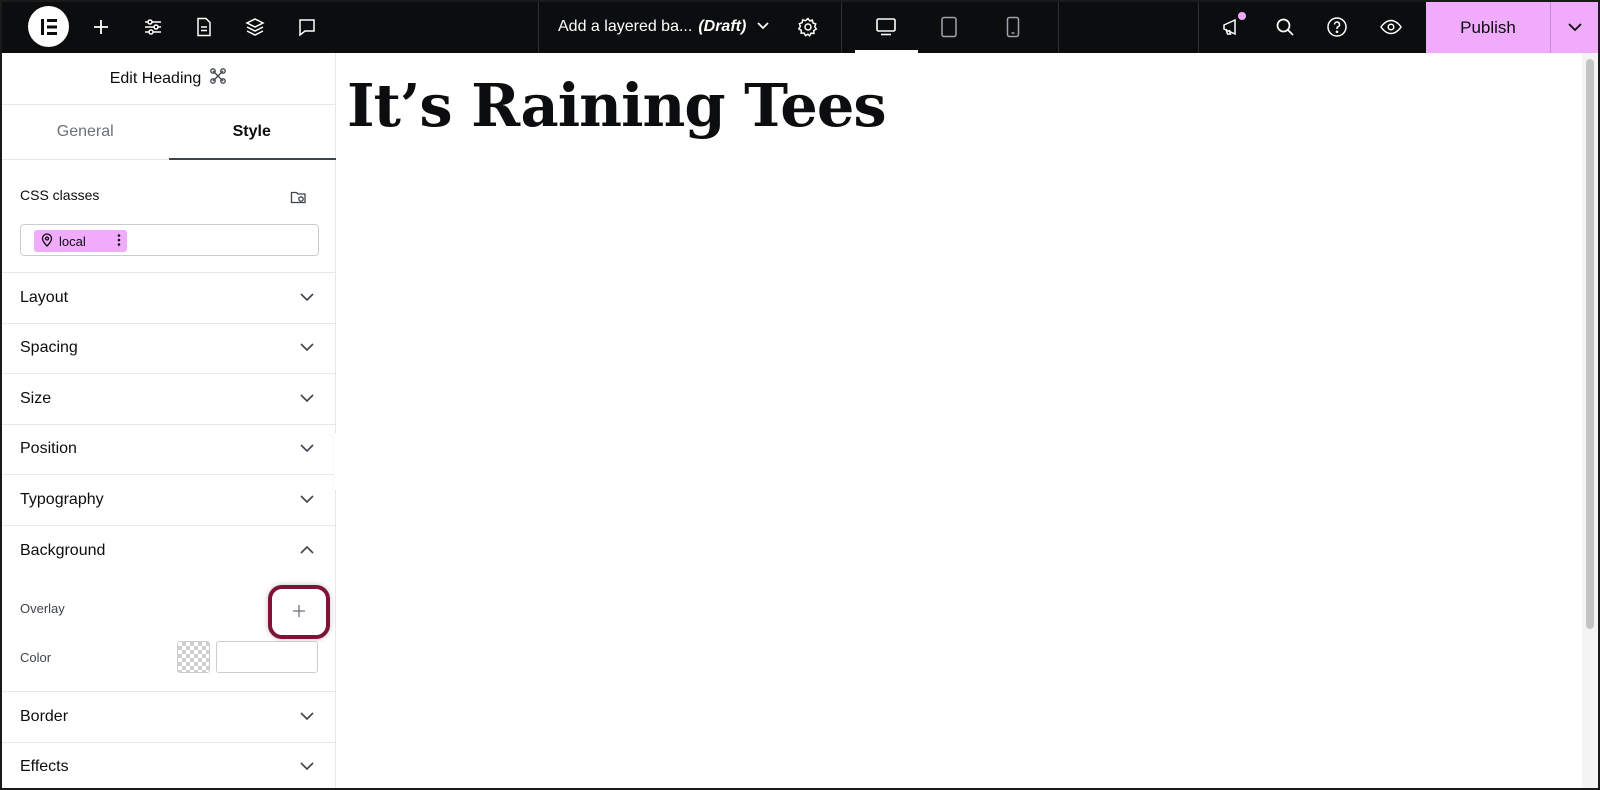 The width and height of the screenshot is (1600, 790). I want to click on css-classes-section: CSS classes local, so click(168, 216).